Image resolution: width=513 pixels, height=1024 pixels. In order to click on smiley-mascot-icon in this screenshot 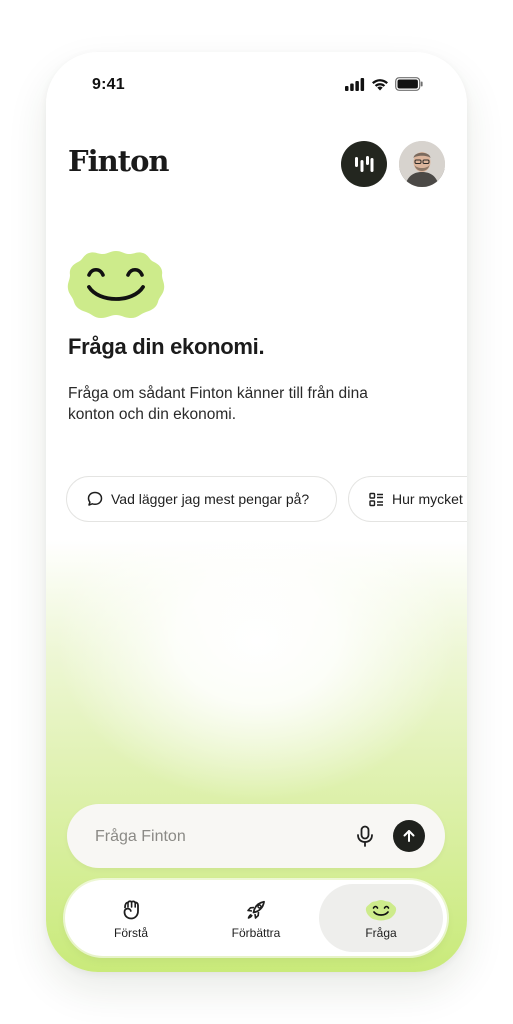, I will do `click(116, 284)`.